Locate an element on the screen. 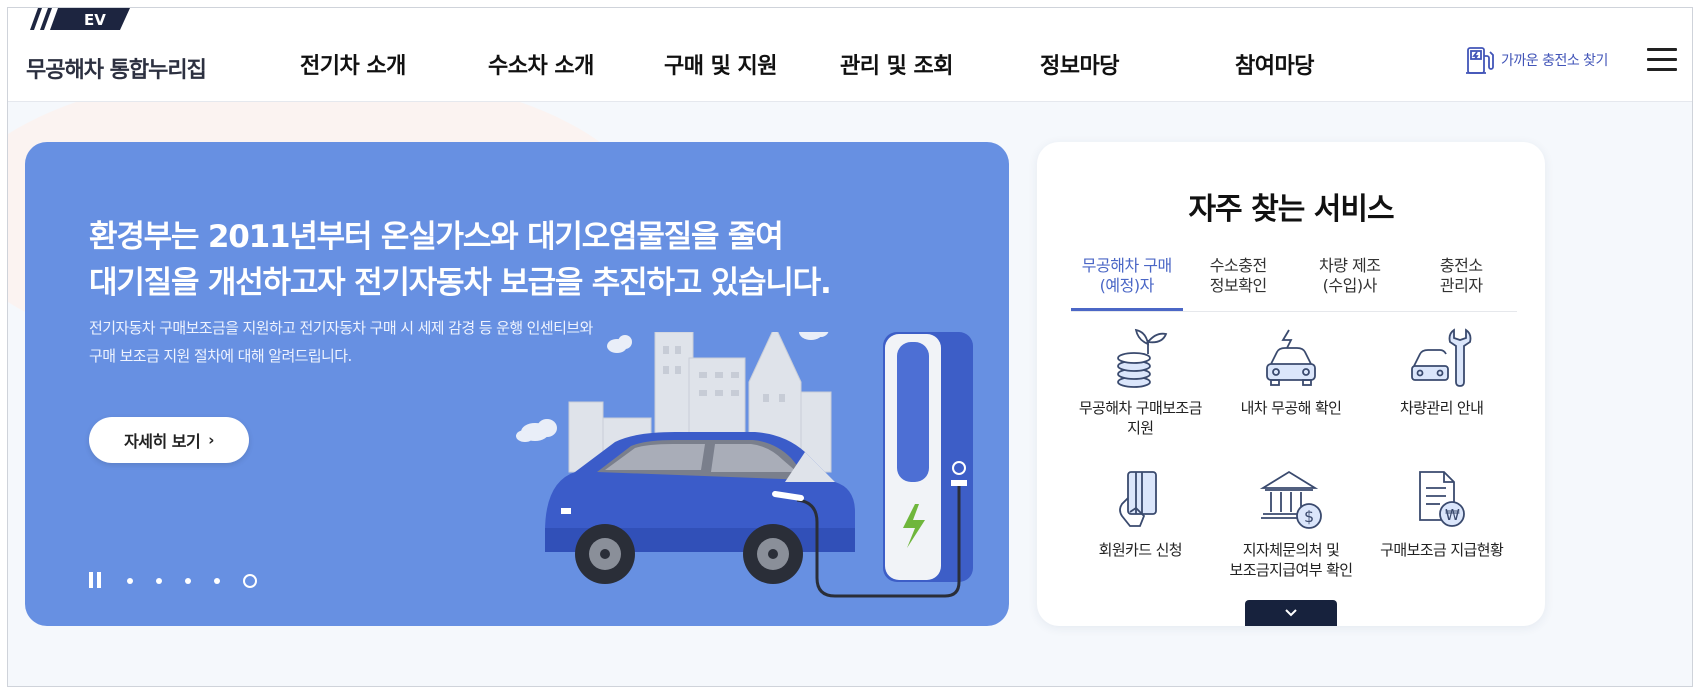  service-local-gov-inquiry: $ 지자체문의처 및 보조금지급여부 확인 is located at coordinates (1291, 528).